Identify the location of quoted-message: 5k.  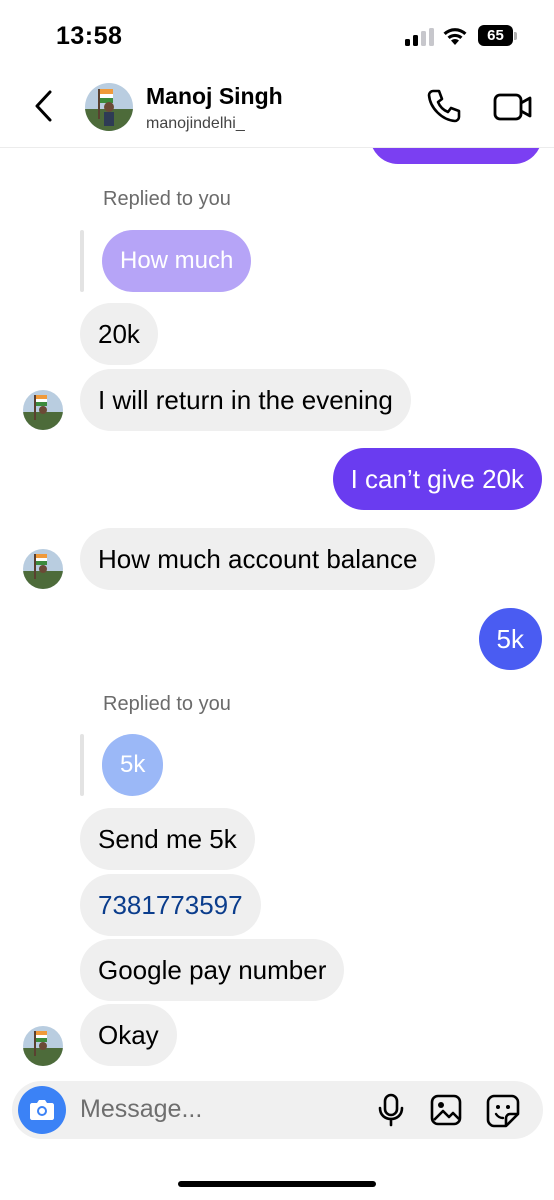
(133, 765).